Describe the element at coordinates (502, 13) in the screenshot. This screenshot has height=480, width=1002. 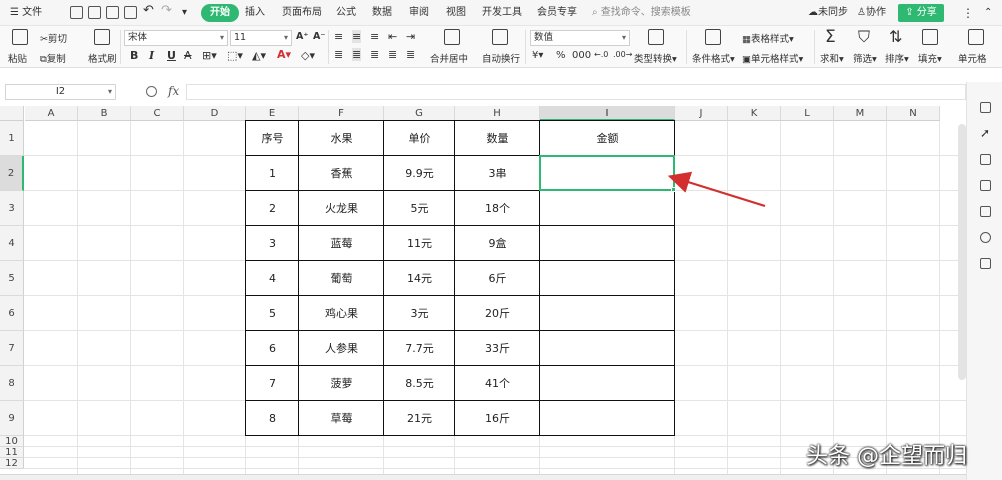
I see `tab-developer: 开发工具` at that location.